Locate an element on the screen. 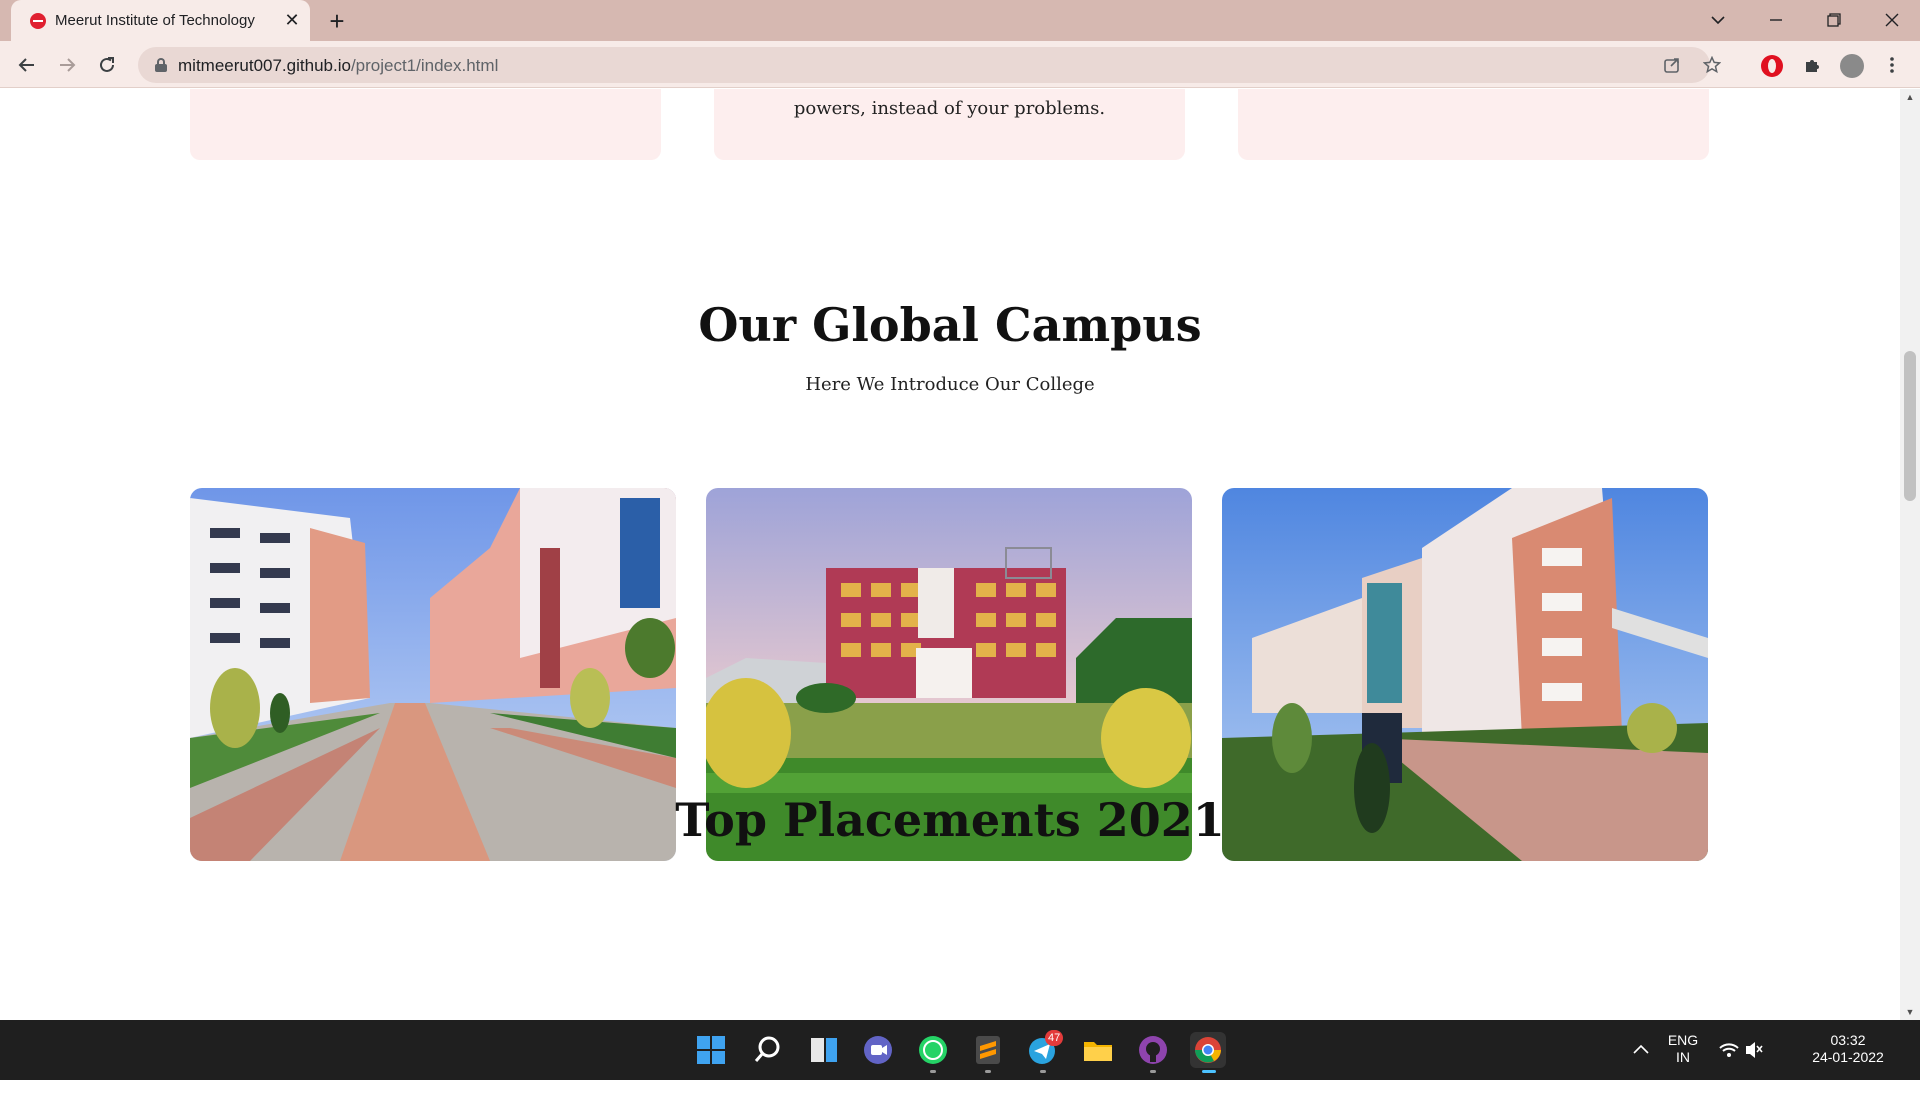 The width and height of the screenshot is (1920, 1114). new-tab-button: + is located at coordinates (337, 21).